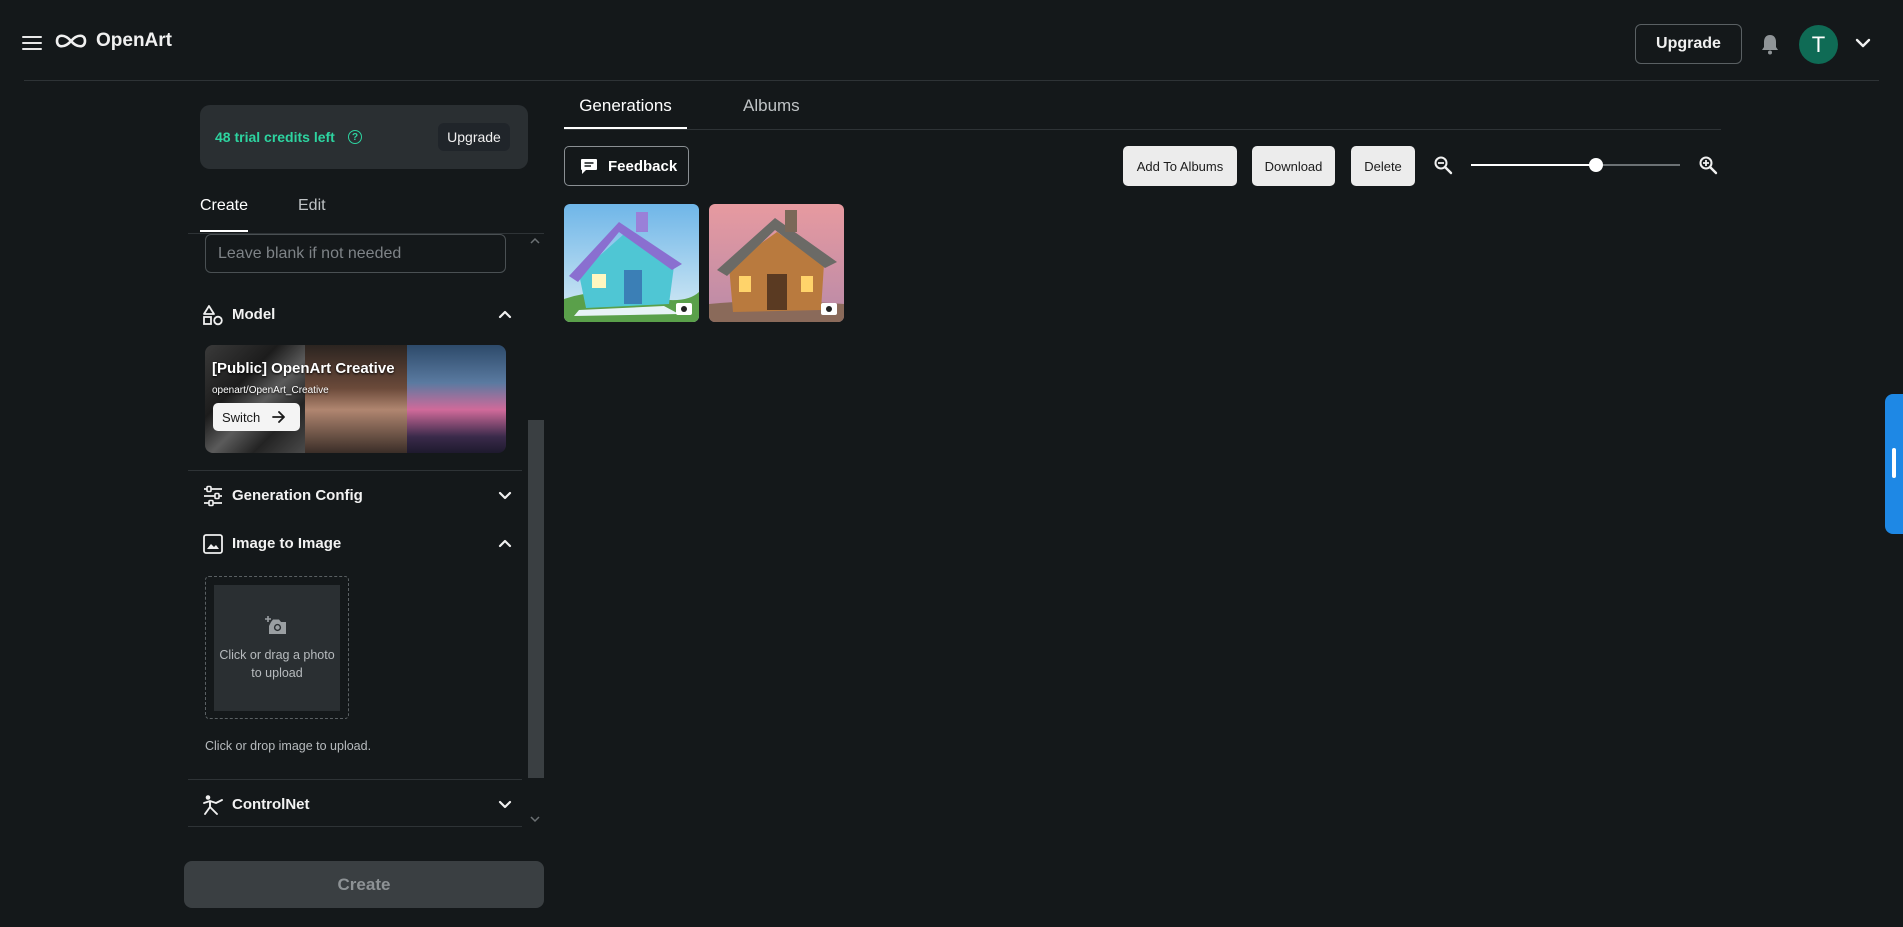 Image resolution: width=1903 pixels, height=927 pixels. What do you see at coordinates (71, 41) in the screenshot?
I see `openart-logo-icon` at bounding box center [71, 41].